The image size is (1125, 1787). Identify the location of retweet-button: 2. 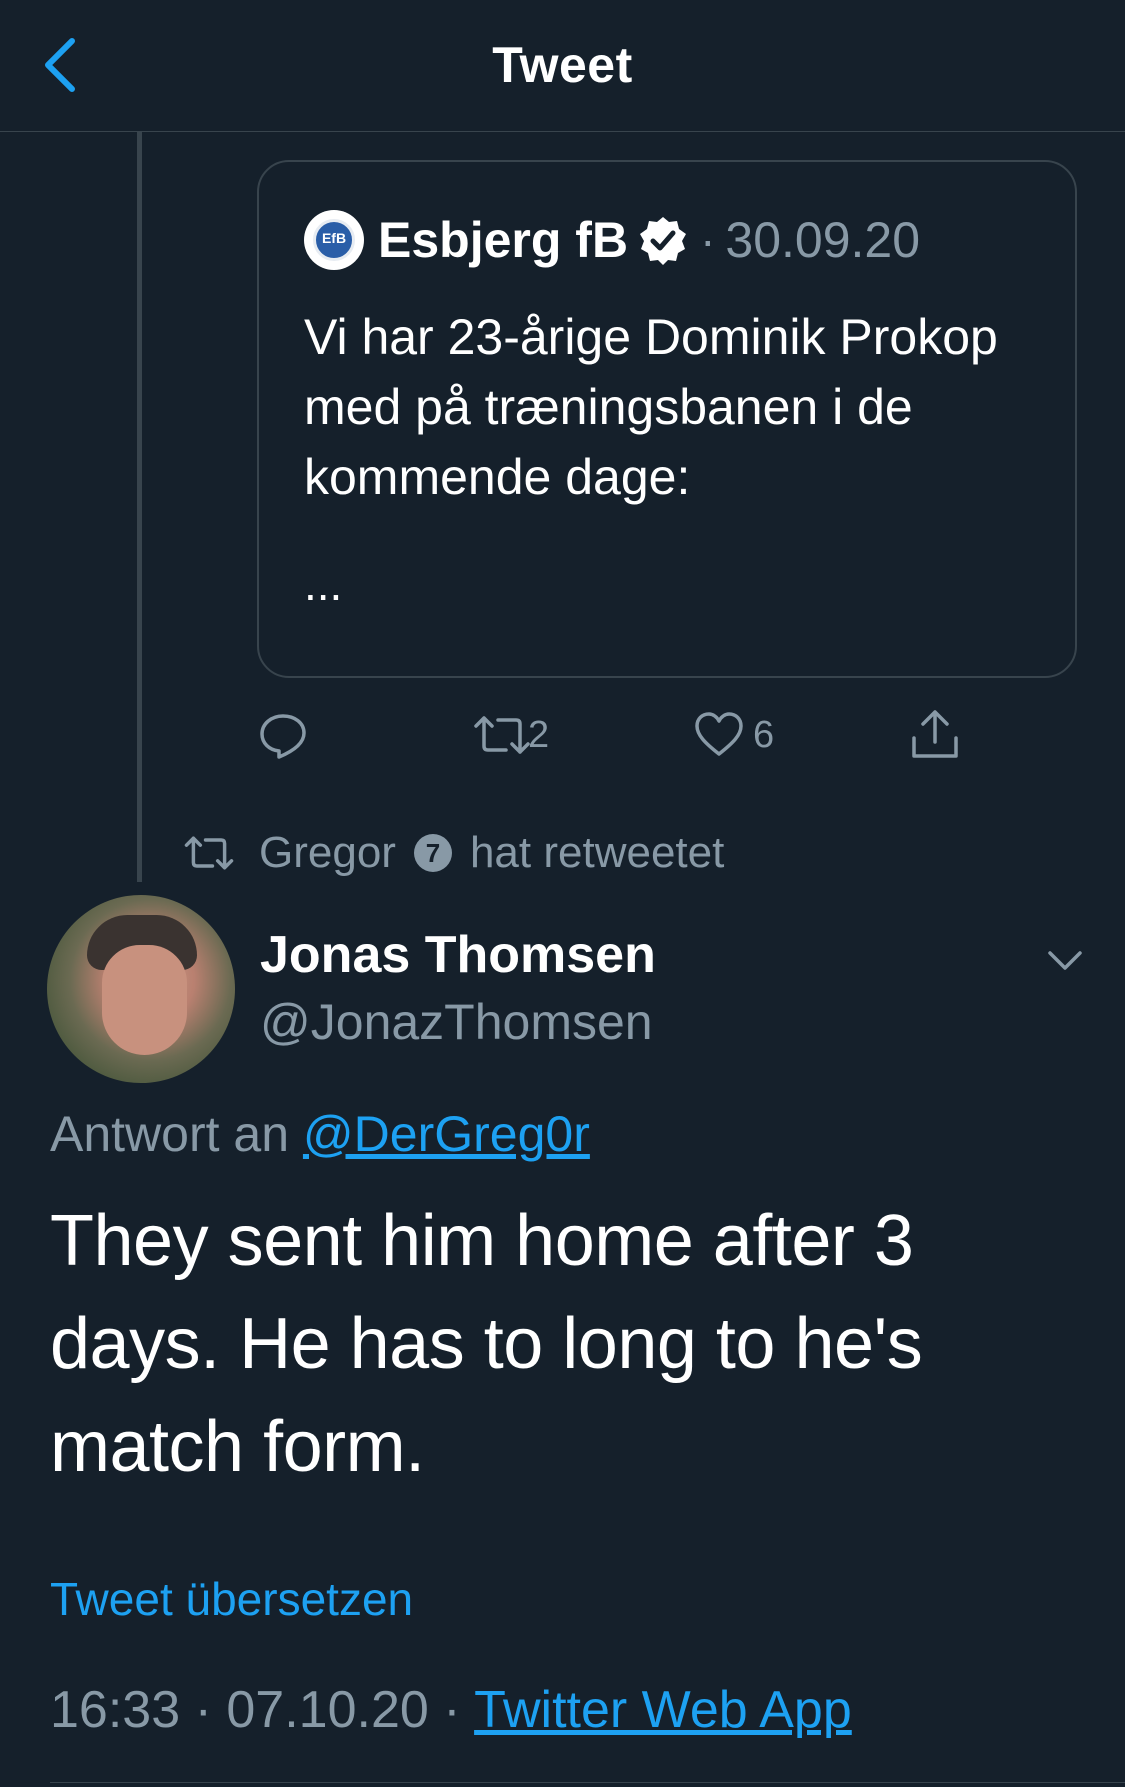
(510, 735).